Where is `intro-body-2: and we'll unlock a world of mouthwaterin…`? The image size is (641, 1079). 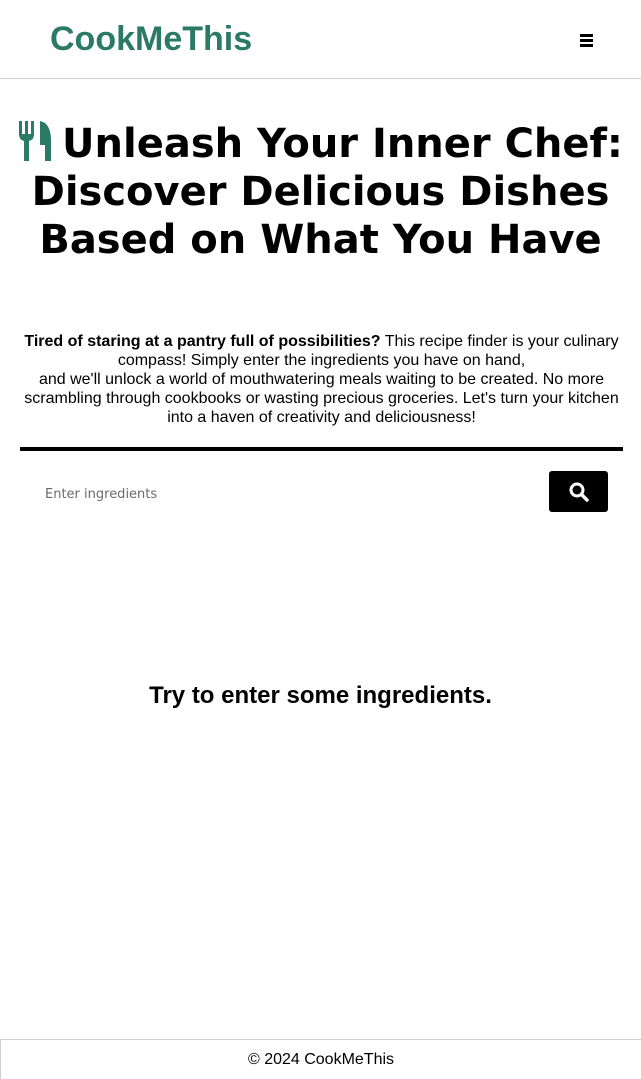 intro-body-2: and we'll unlock a world of mouthwaterin… is located at coordinates (321, 398).